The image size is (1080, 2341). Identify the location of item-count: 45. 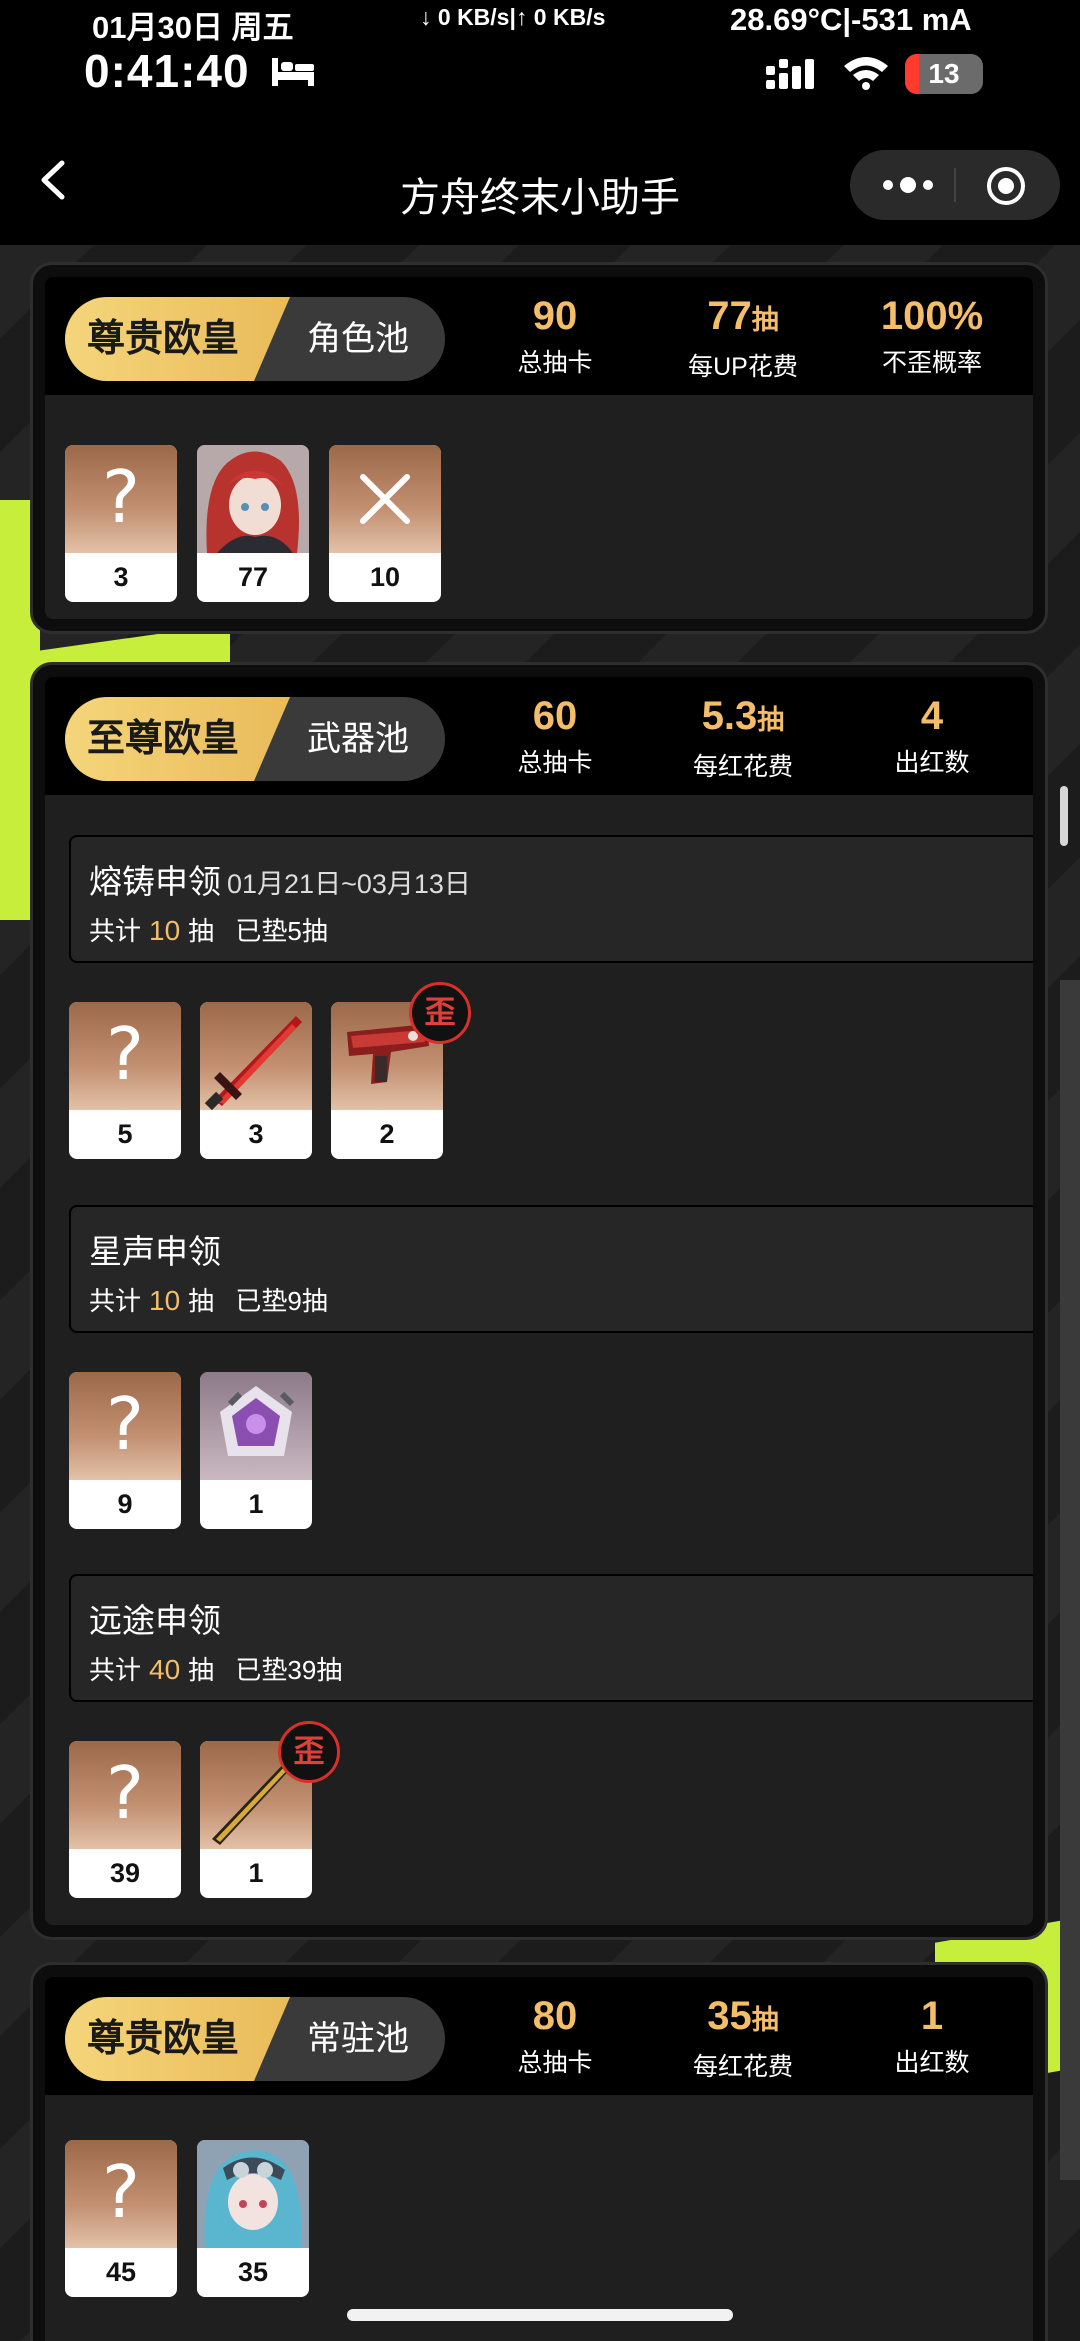
(121, 2272).